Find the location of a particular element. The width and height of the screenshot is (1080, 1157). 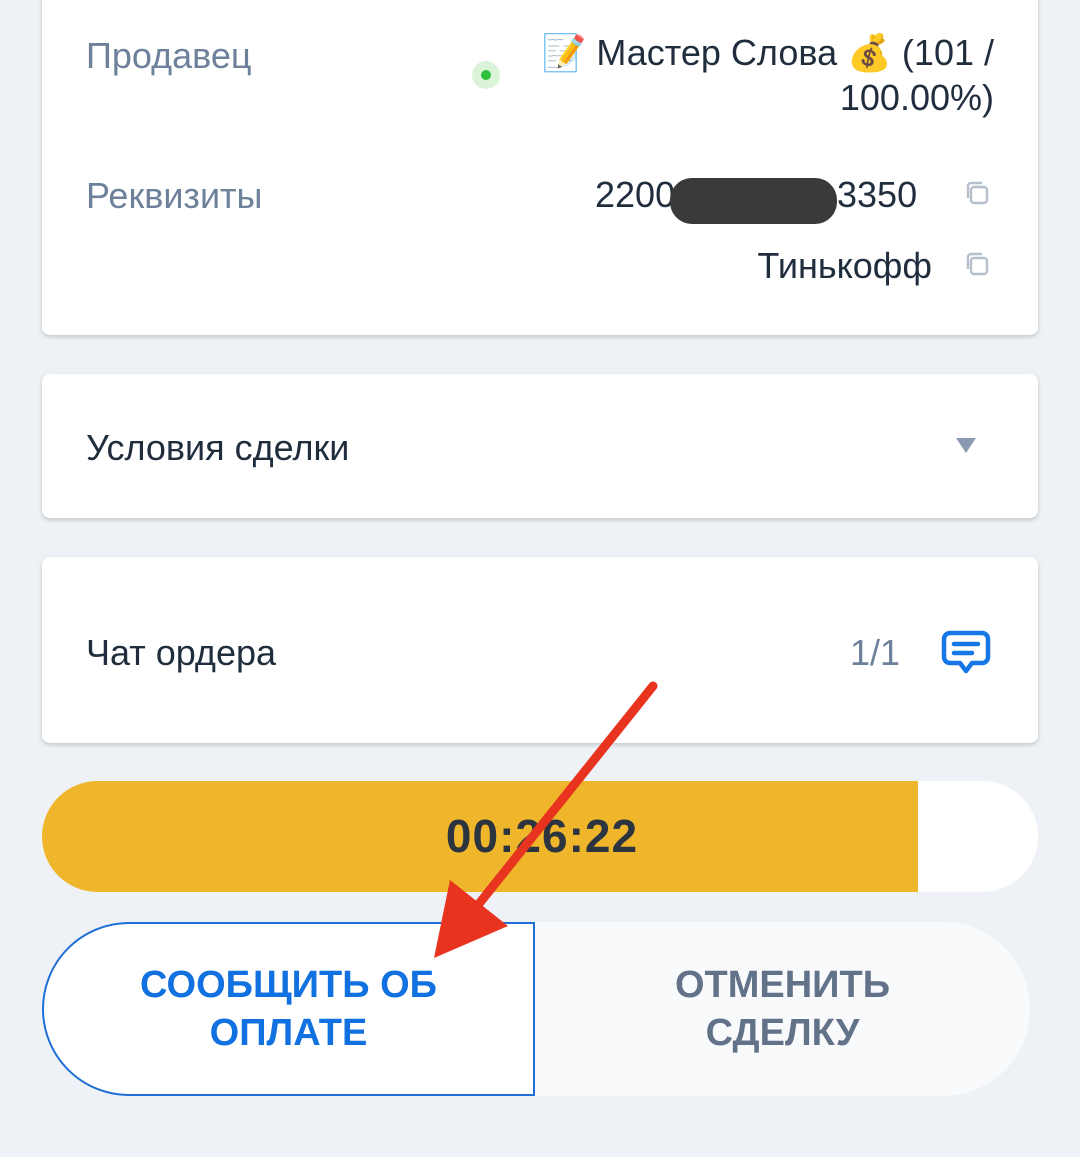

payment-timer: 00:26:22 is located at coordinates (540, 836).